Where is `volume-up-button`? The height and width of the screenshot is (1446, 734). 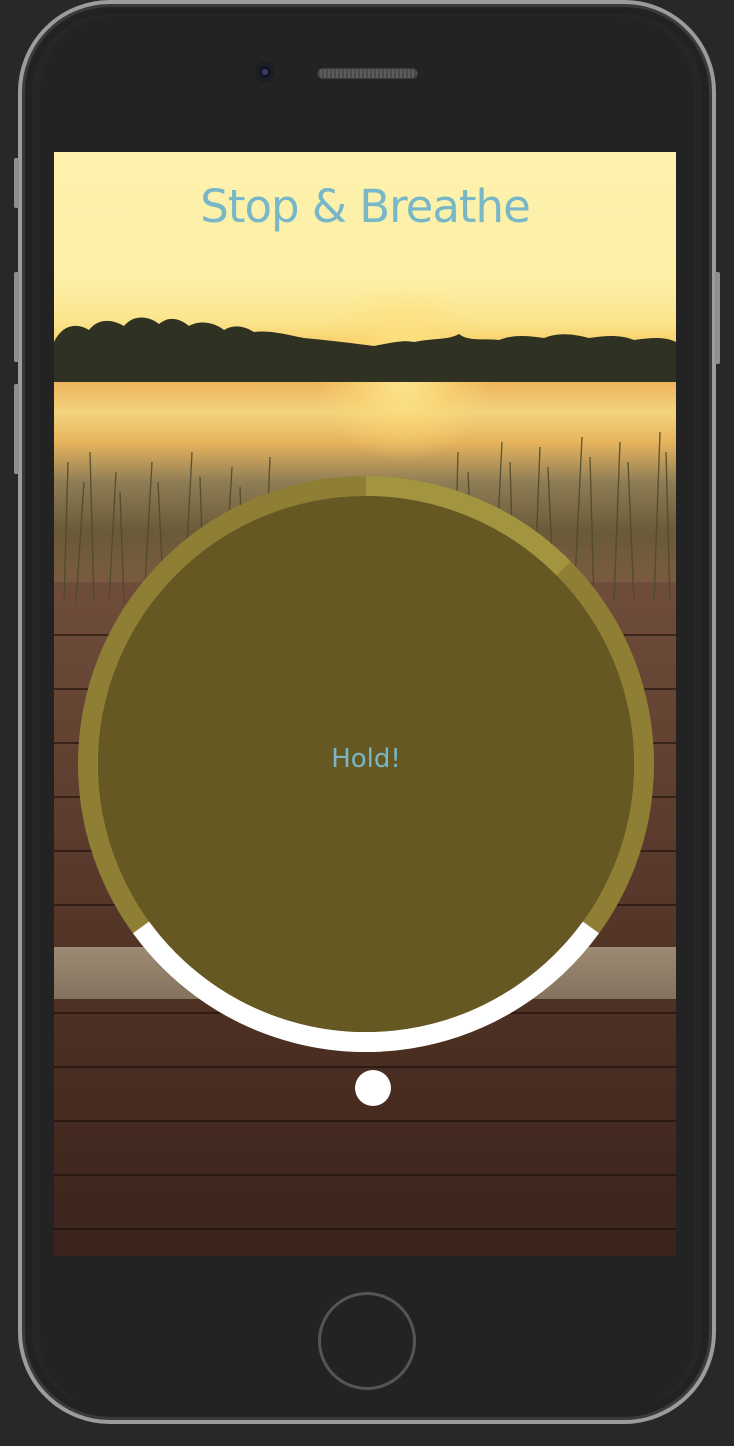
volume-up-button is located at coordinates (16, 317).